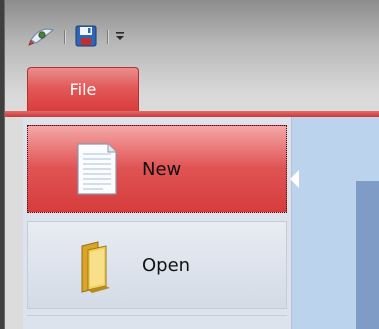 The height and width of the screenshot is (329, 379). What do you see at coordinates (96, 169) in the screenshot?
I see `new-document-icon` at bounding box center [96, 169].